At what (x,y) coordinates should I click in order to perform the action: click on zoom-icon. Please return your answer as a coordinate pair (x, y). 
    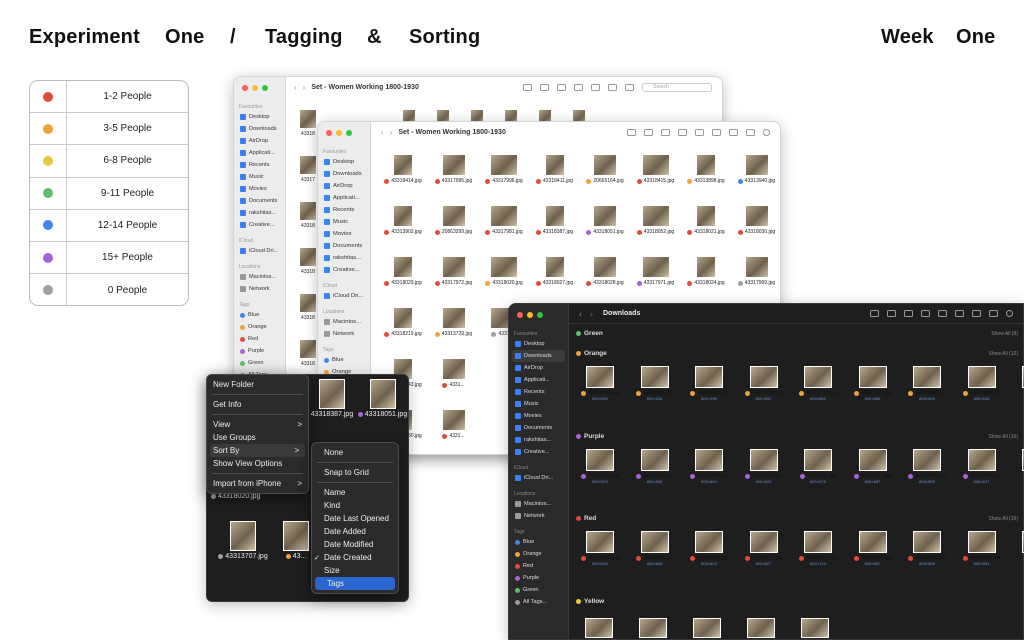
    Looking at the image, I should click on (265, 88).